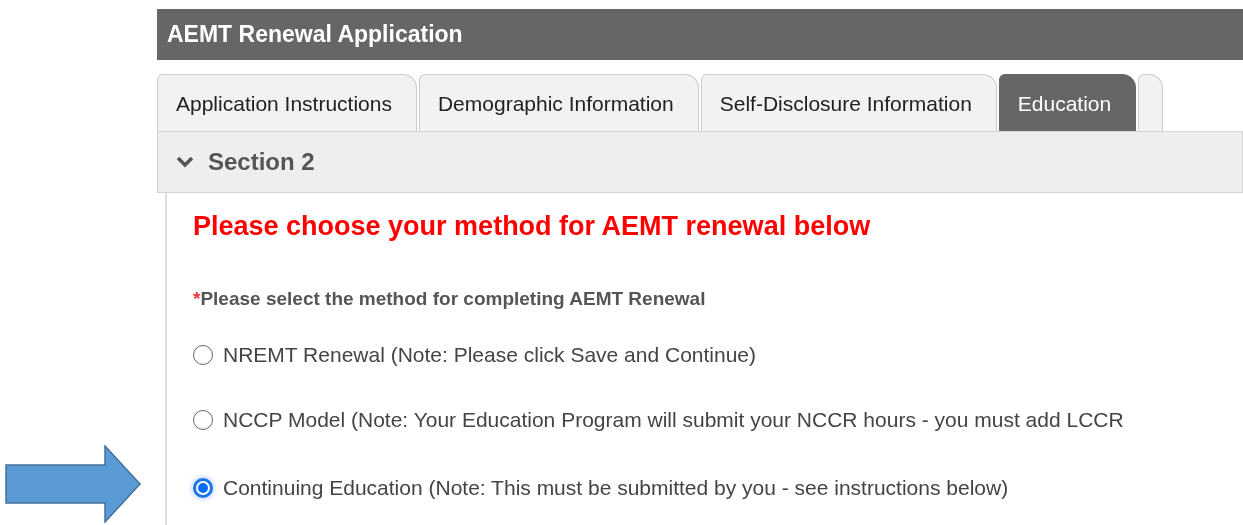 This screenshot has height=525, width=1243. Describe the element at coordinates (203, 488) in the screenshot. I see `radio-button` at that location.